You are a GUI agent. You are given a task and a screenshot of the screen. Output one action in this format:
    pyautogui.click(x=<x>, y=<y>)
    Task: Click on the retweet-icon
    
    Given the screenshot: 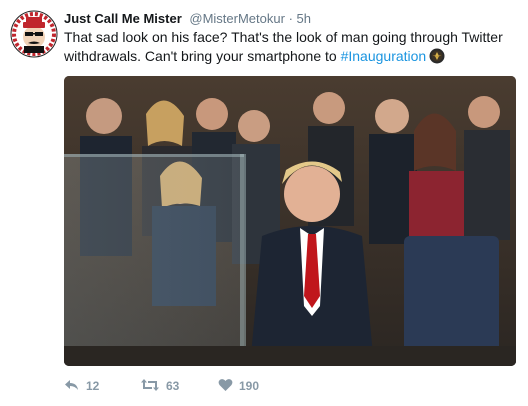 What is the action you would take?
    pyautogui.click(x=150, y=386)
    